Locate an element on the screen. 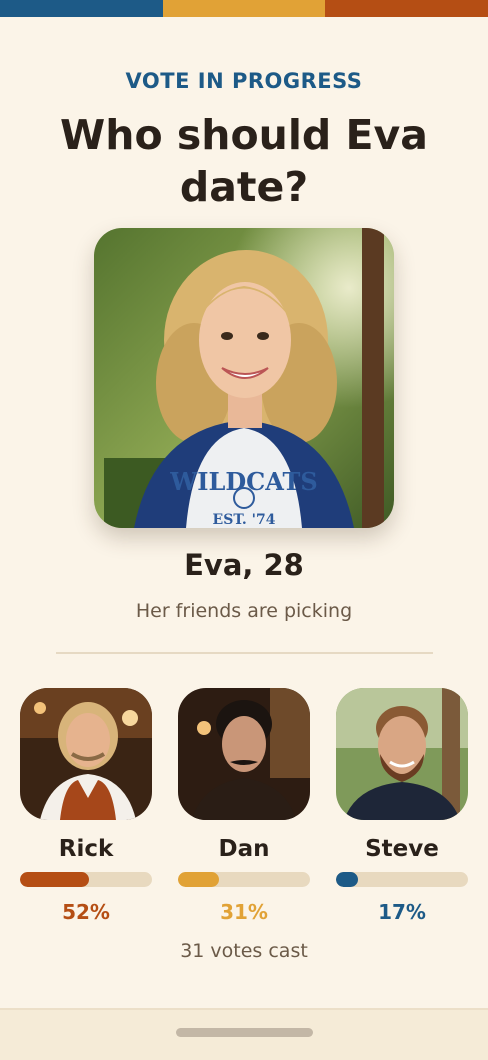  candidate-name-steve: Steve is located at coordinates (402, 849).